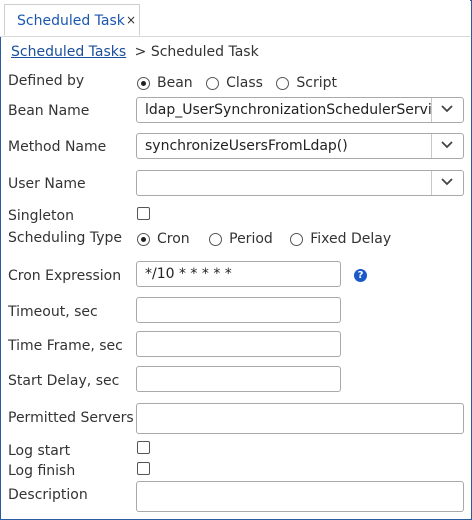  What do you see at coordinates (39, 451) in the screenshot?
I see `log-start-label: Log start` at bounding box center [39, 451].